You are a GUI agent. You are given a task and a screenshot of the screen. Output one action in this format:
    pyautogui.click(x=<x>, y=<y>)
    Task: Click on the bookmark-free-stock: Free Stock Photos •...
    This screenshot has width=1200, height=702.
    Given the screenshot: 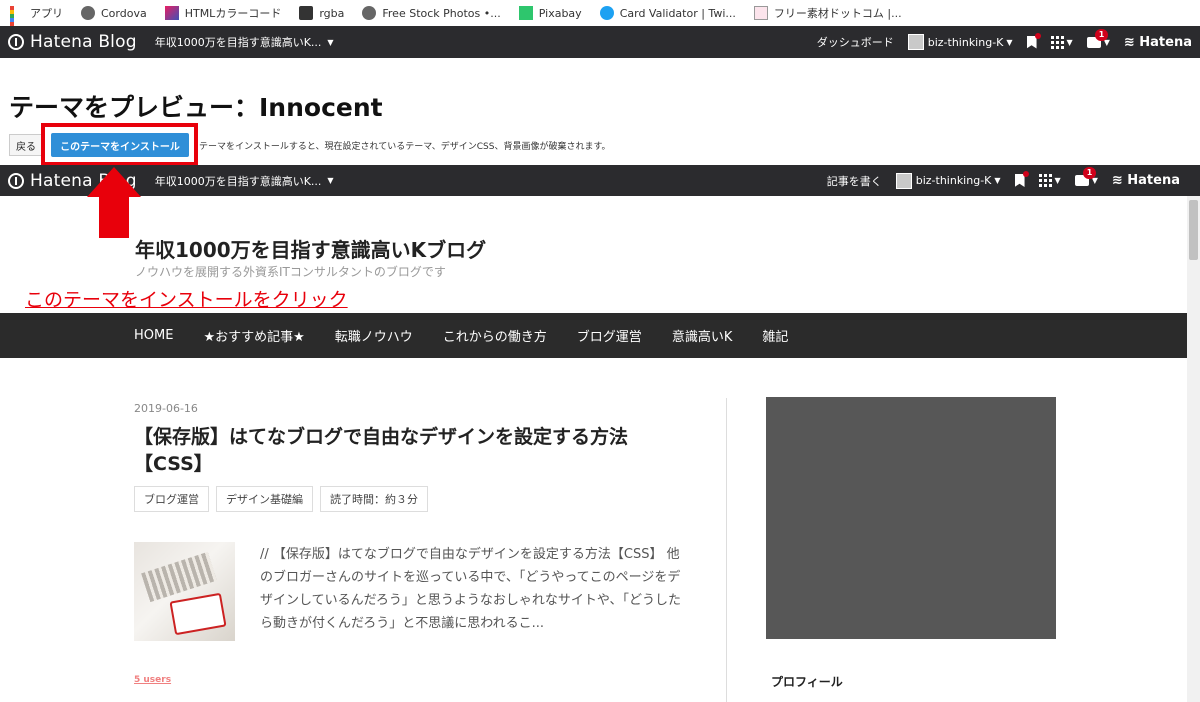 What is the action you would take?
    pyautogui.click(x=431, y=13)
    